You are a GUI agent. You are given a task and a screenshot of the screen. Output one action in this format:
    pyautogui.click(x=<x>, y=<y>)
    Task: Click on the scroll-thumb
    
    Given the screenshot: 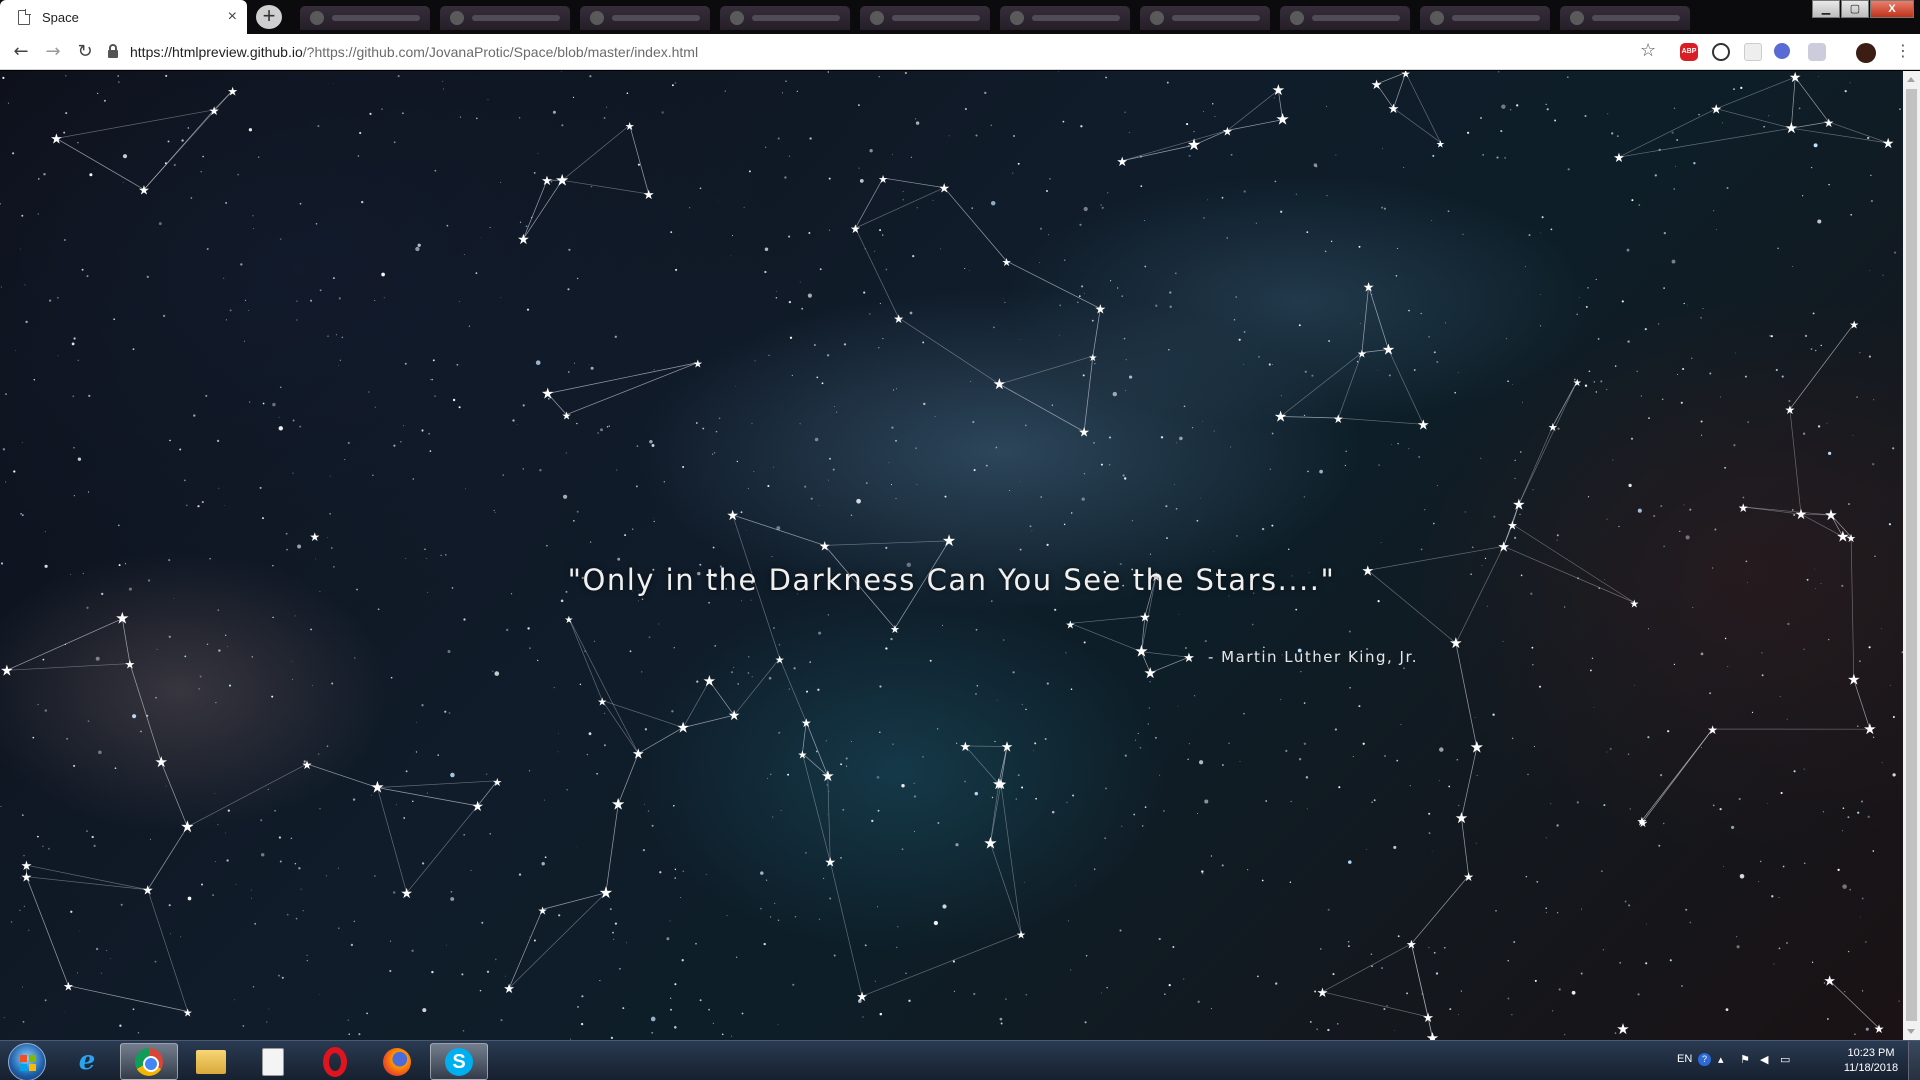 What is the action you would take?
    pyautogui.click(x=1911, y=555)
    